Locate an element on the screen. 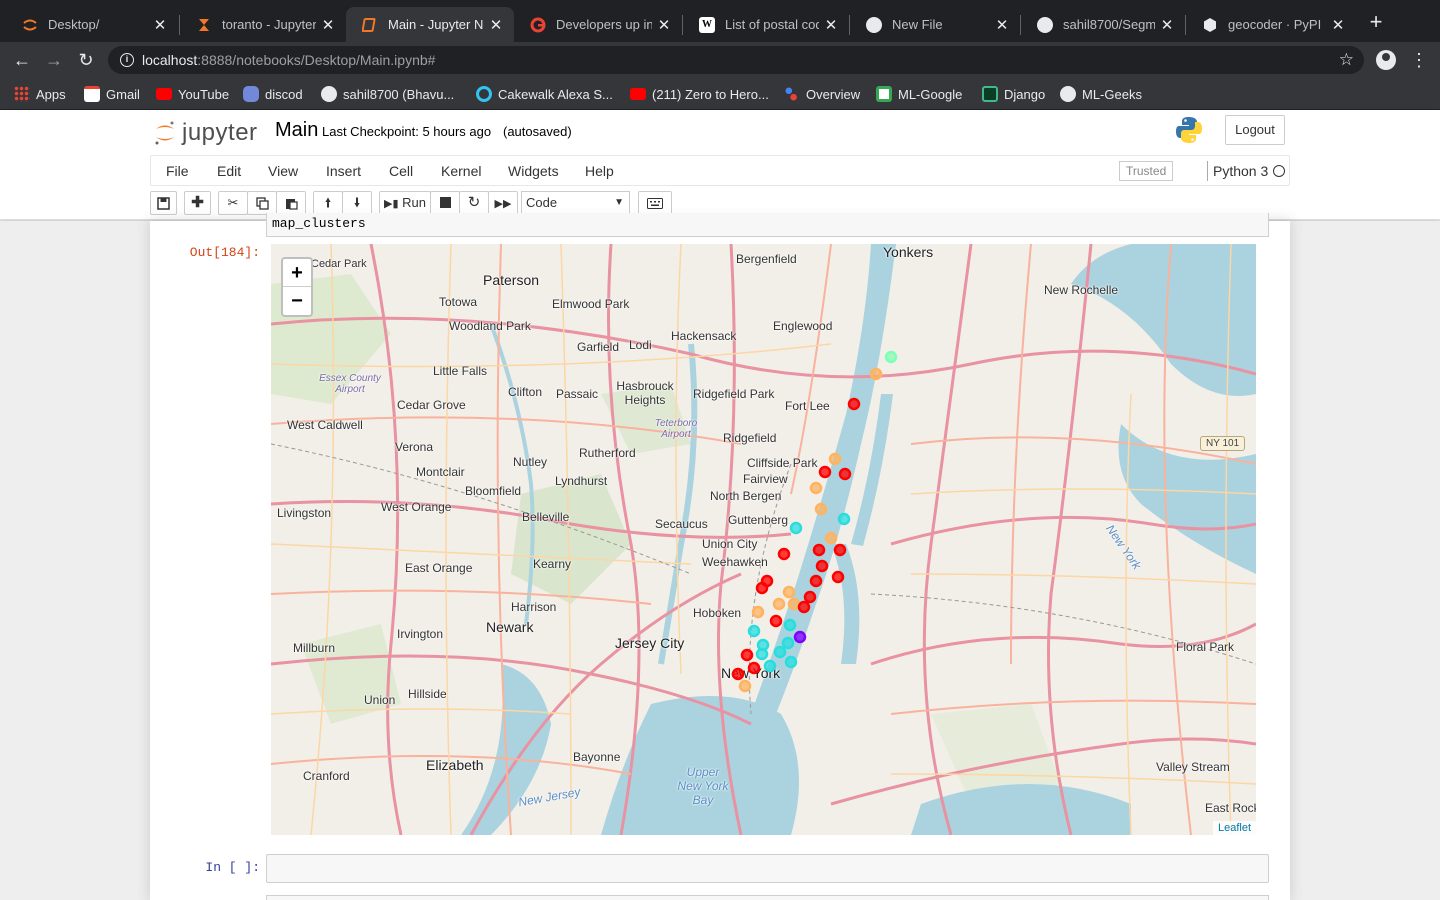 The image size is (1440, 900). menu-cell: Cell is located at coordinates (401, 171).